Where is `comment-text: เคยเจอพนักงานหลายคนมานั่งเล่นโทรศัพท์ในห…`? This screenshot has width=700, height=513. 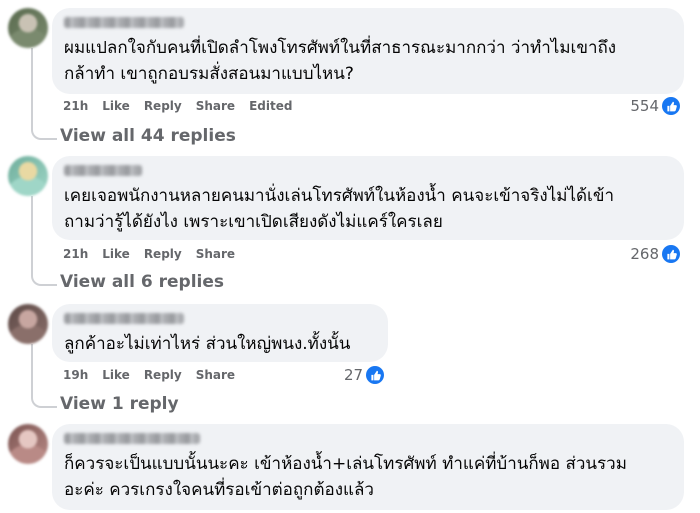
comment-text: เคยเจอพนักงานหลายคนมานั่งเล่นโทรศัพท์ในห… is located at coordinates (339, 209).